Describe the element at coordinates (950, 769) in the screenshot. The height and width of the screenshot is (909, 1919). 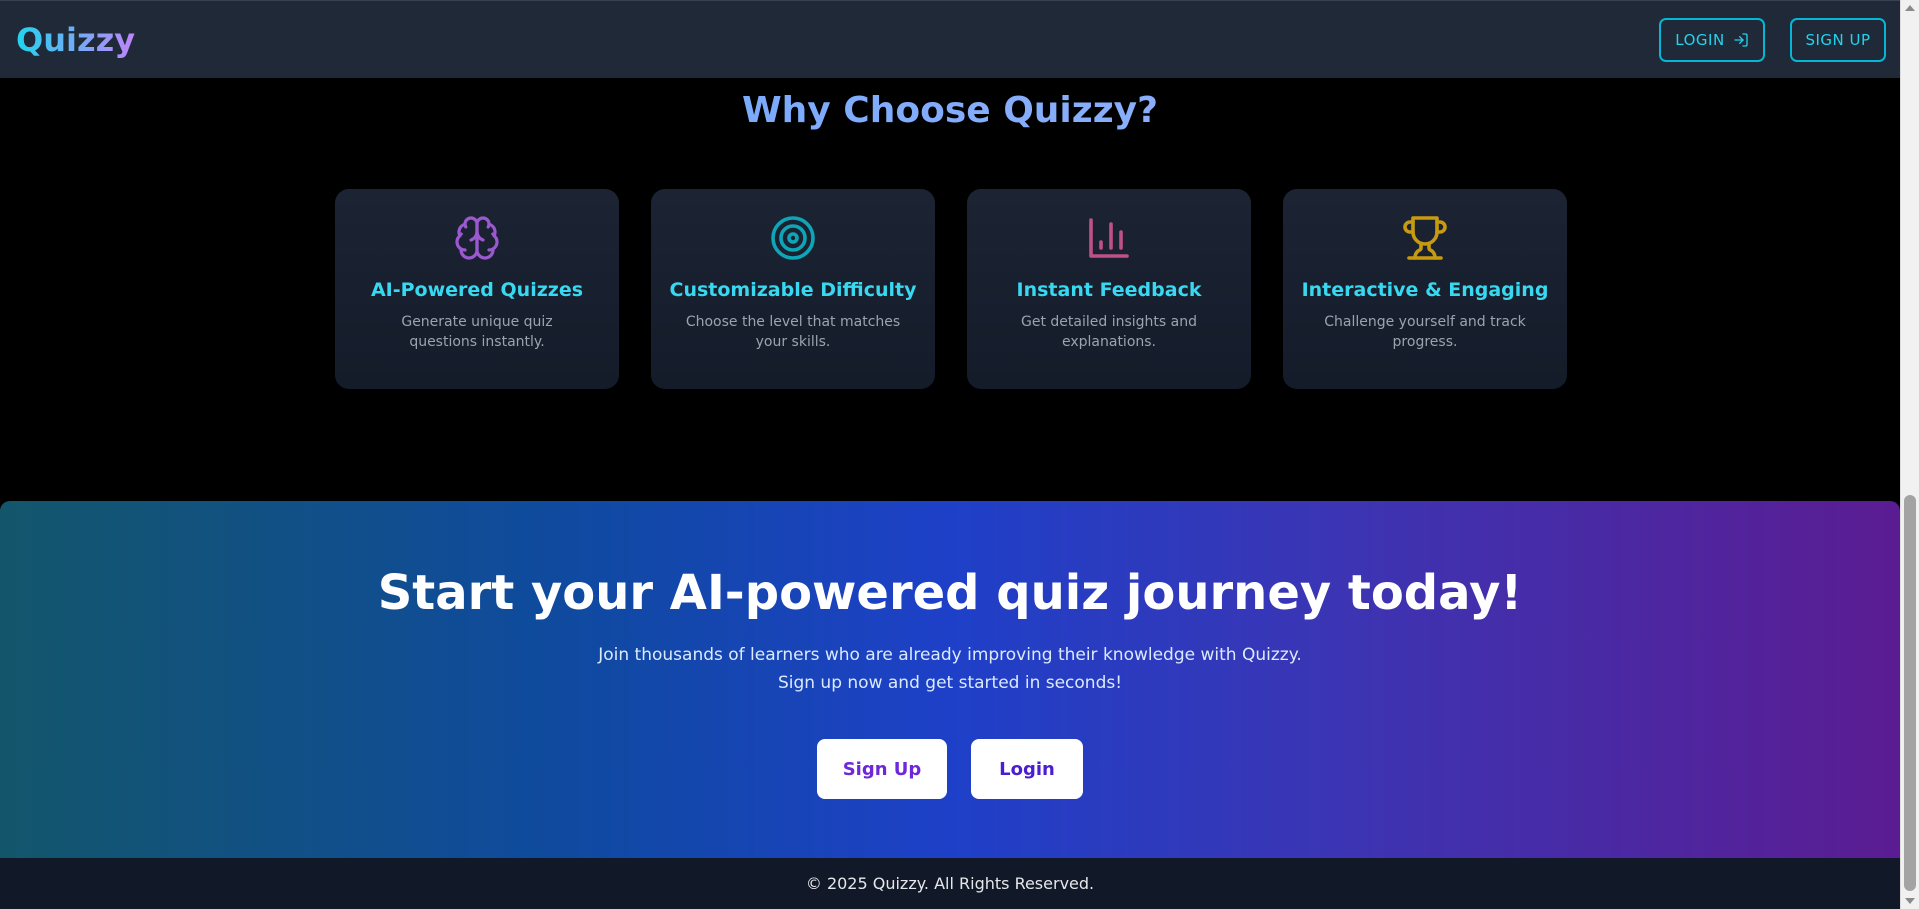
I see `cta-actions: Sign Up Login` at that location.